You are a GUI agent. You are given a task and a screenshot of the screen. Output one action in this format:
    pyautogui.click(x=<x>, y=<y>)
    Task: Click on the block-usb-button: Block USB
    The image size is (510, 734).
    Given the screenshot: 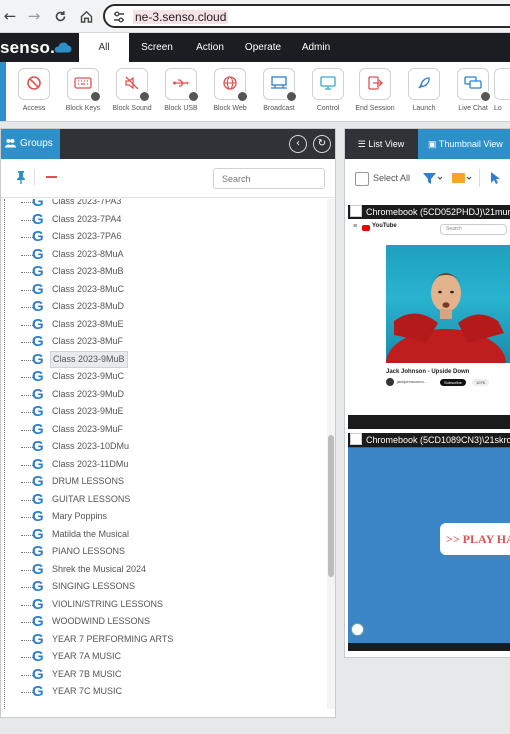 What is the action you would take?
    pyautogui.click(x=181, y=90)
    